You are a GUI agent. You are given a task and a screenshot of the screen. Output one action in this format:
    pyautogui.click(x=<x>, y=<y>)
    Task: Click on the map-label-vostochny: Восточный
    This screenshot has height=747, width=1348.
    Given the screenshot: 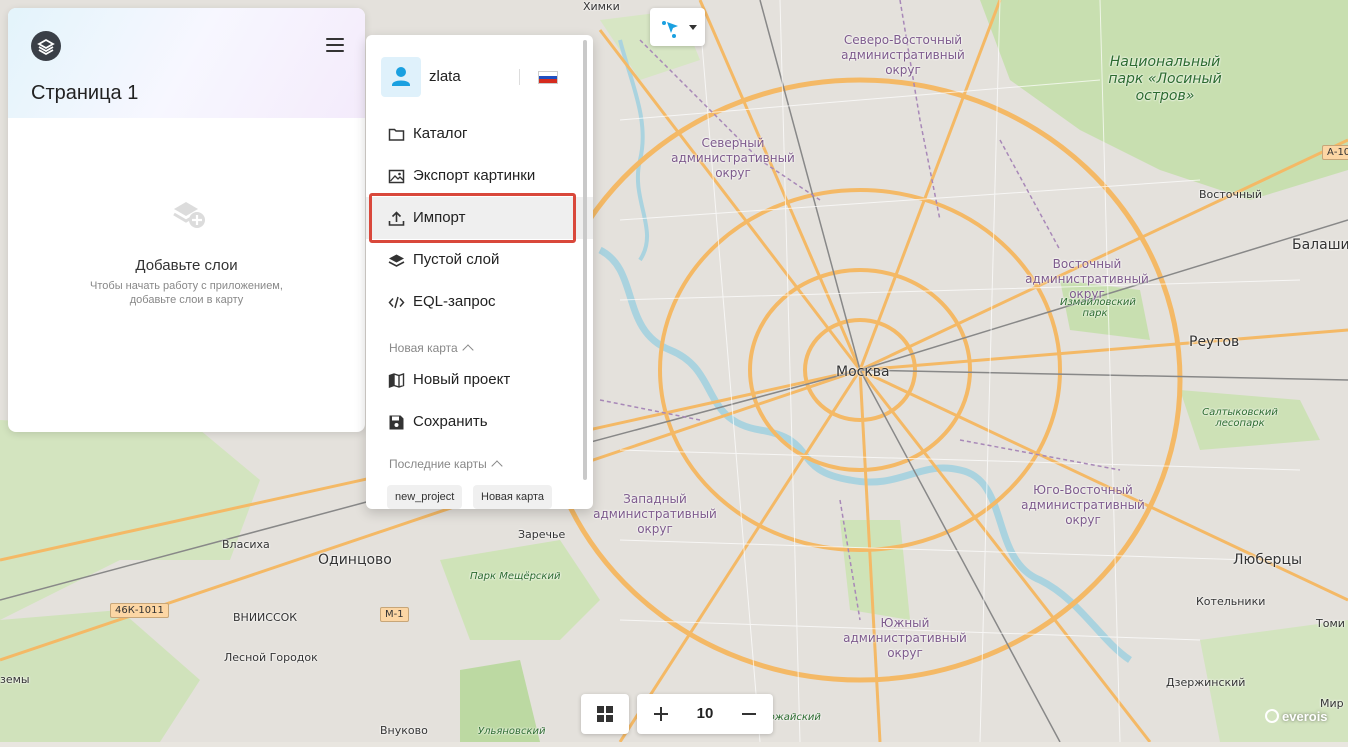 What is the action you would take?
    pyautogui.click(x=1230, y=194)
    